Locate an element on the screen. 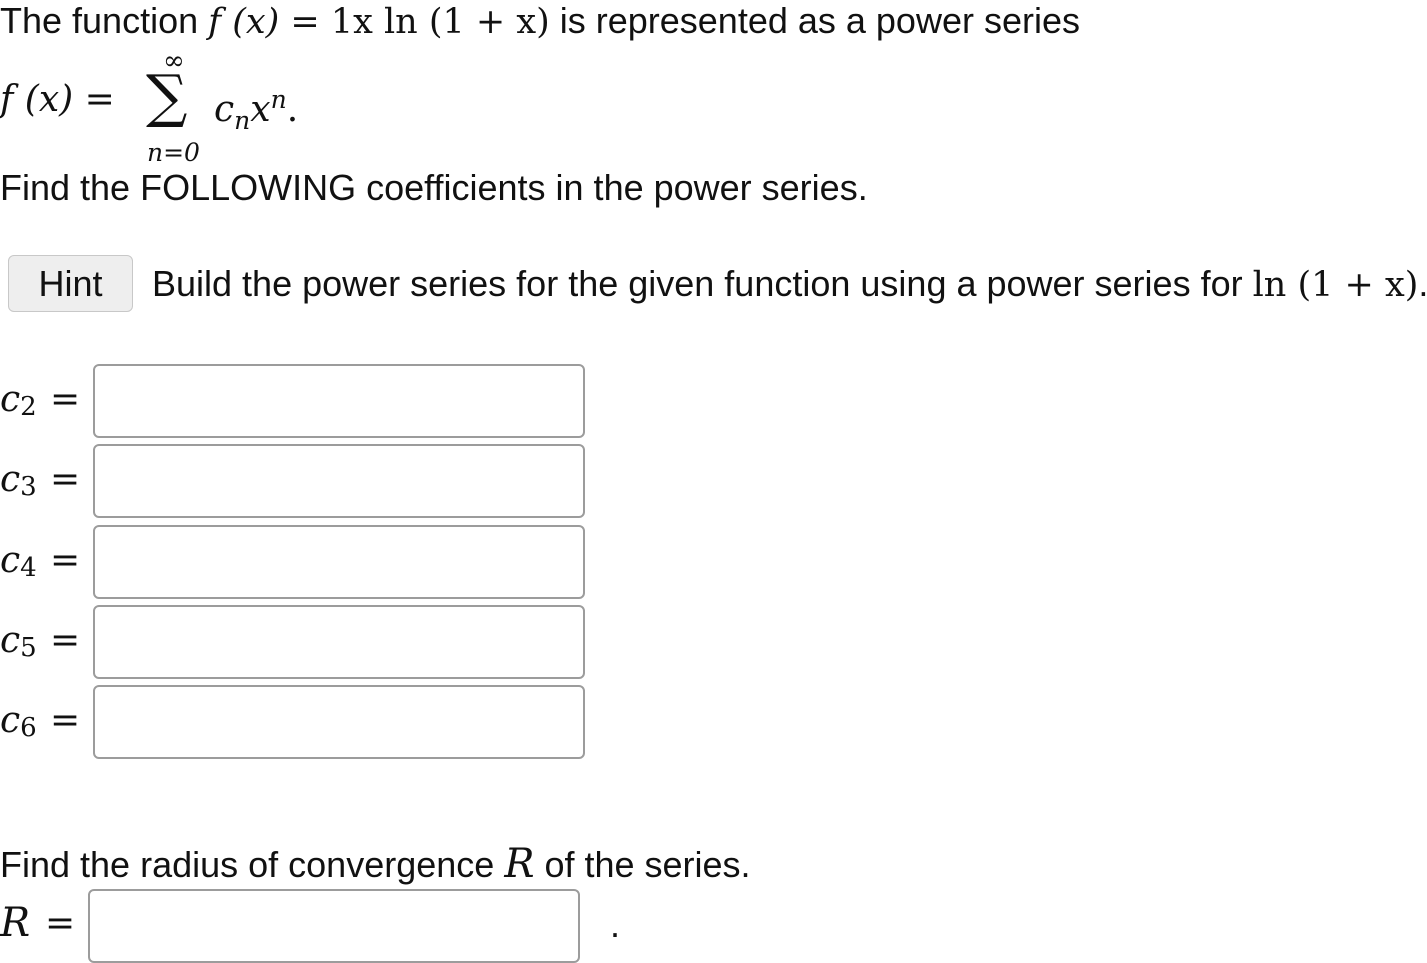  coefficient-index: 5 is located at coordinates (28, 648).